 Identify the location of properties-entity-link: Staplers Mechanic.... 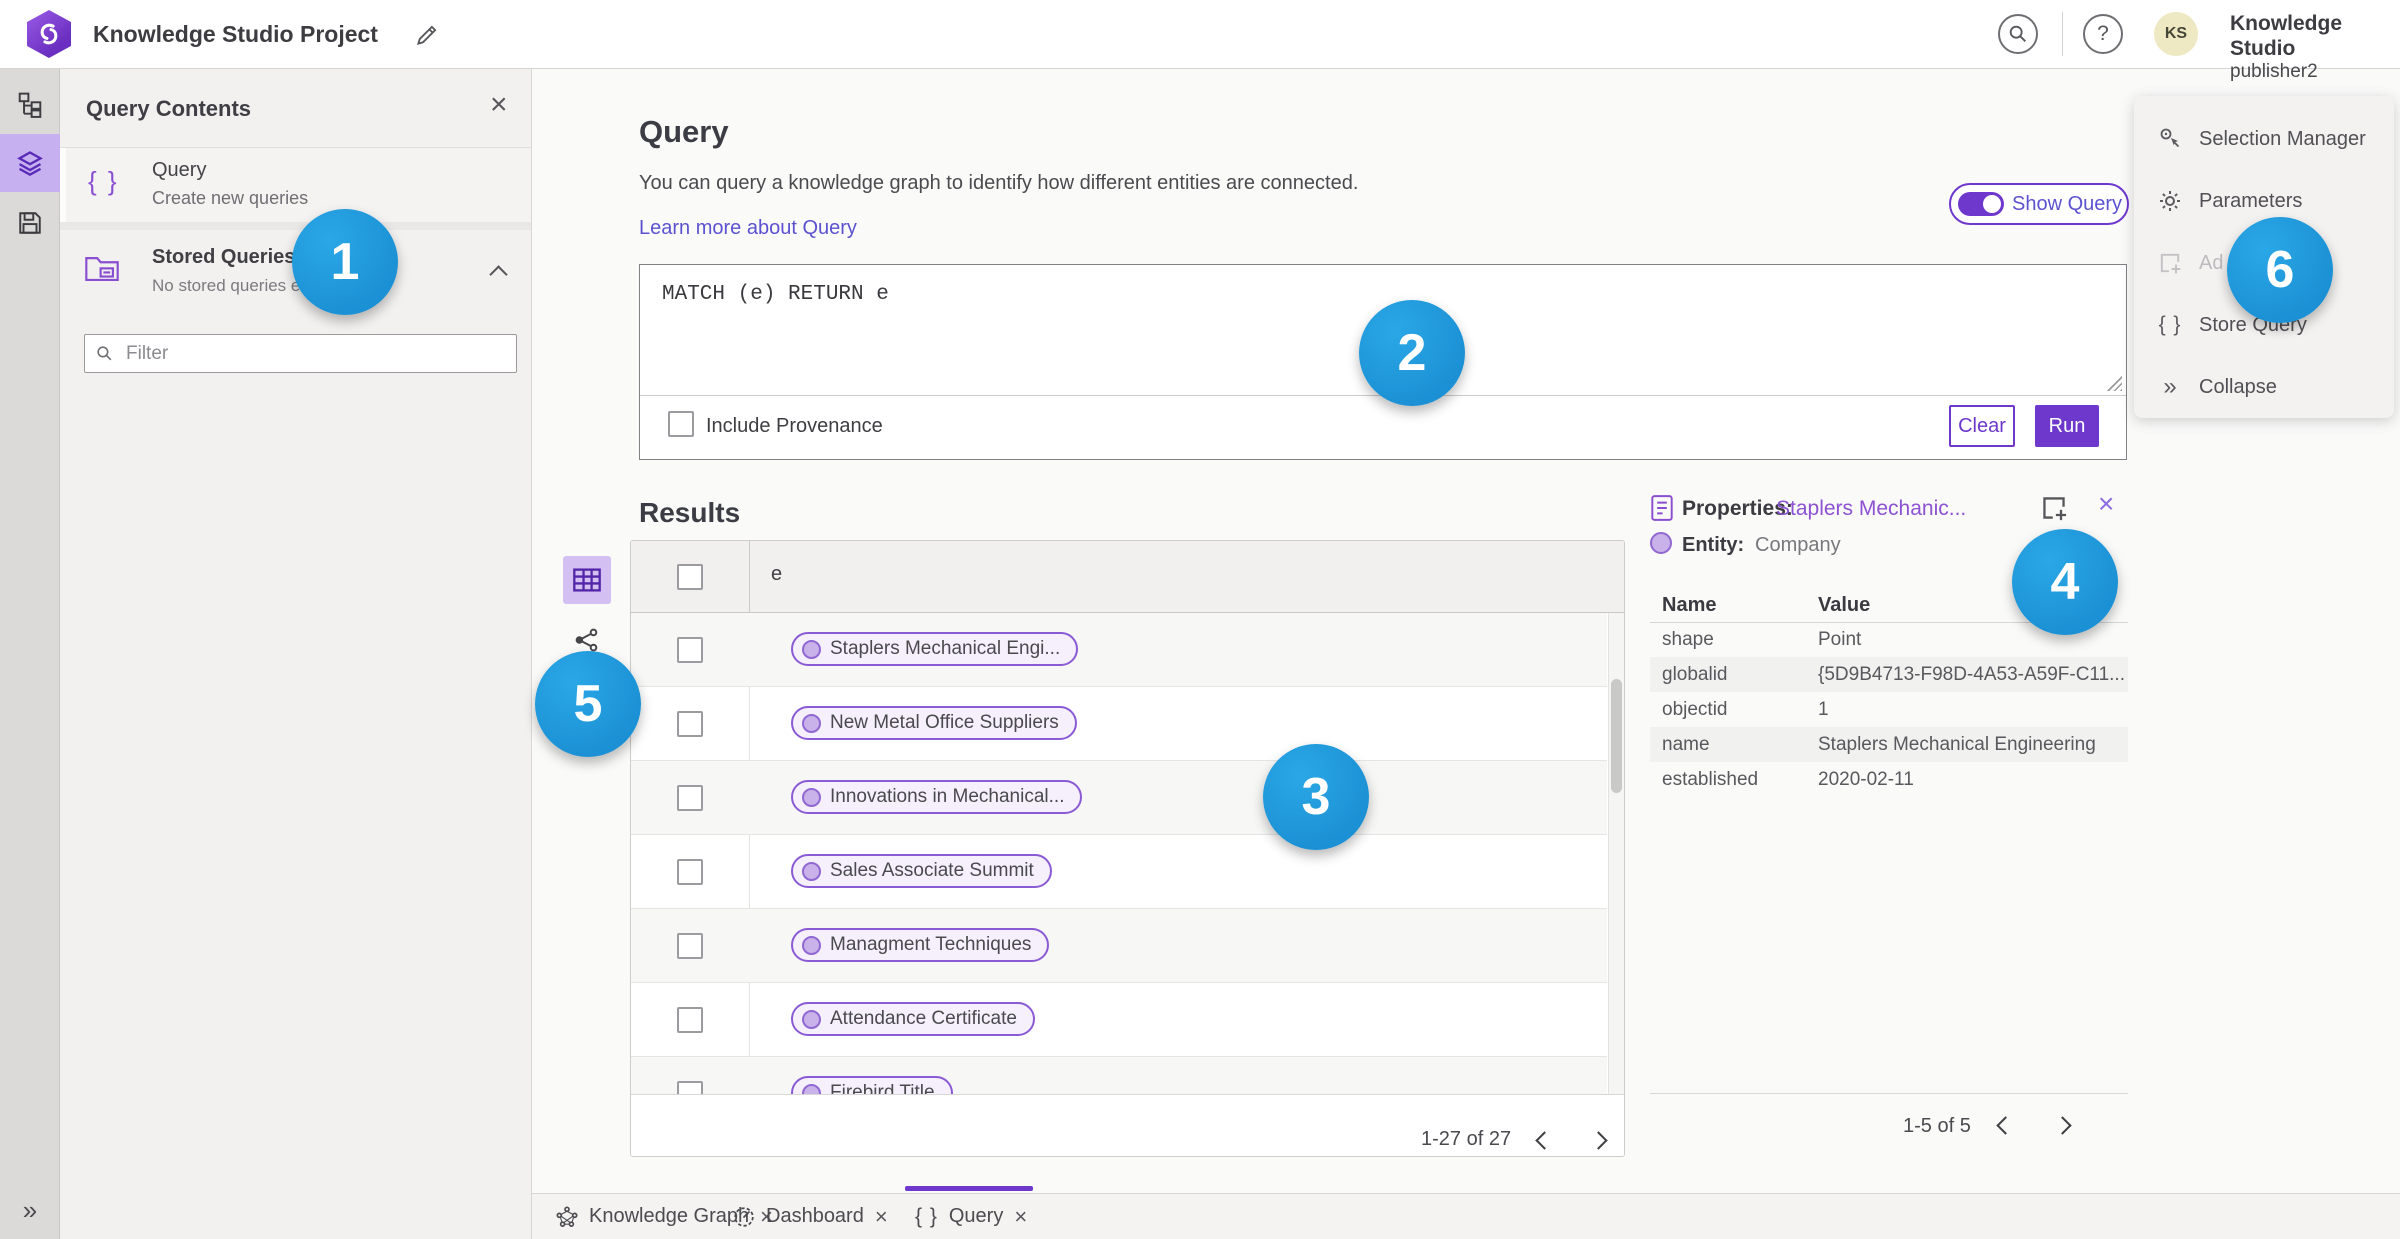
(1871, 509).